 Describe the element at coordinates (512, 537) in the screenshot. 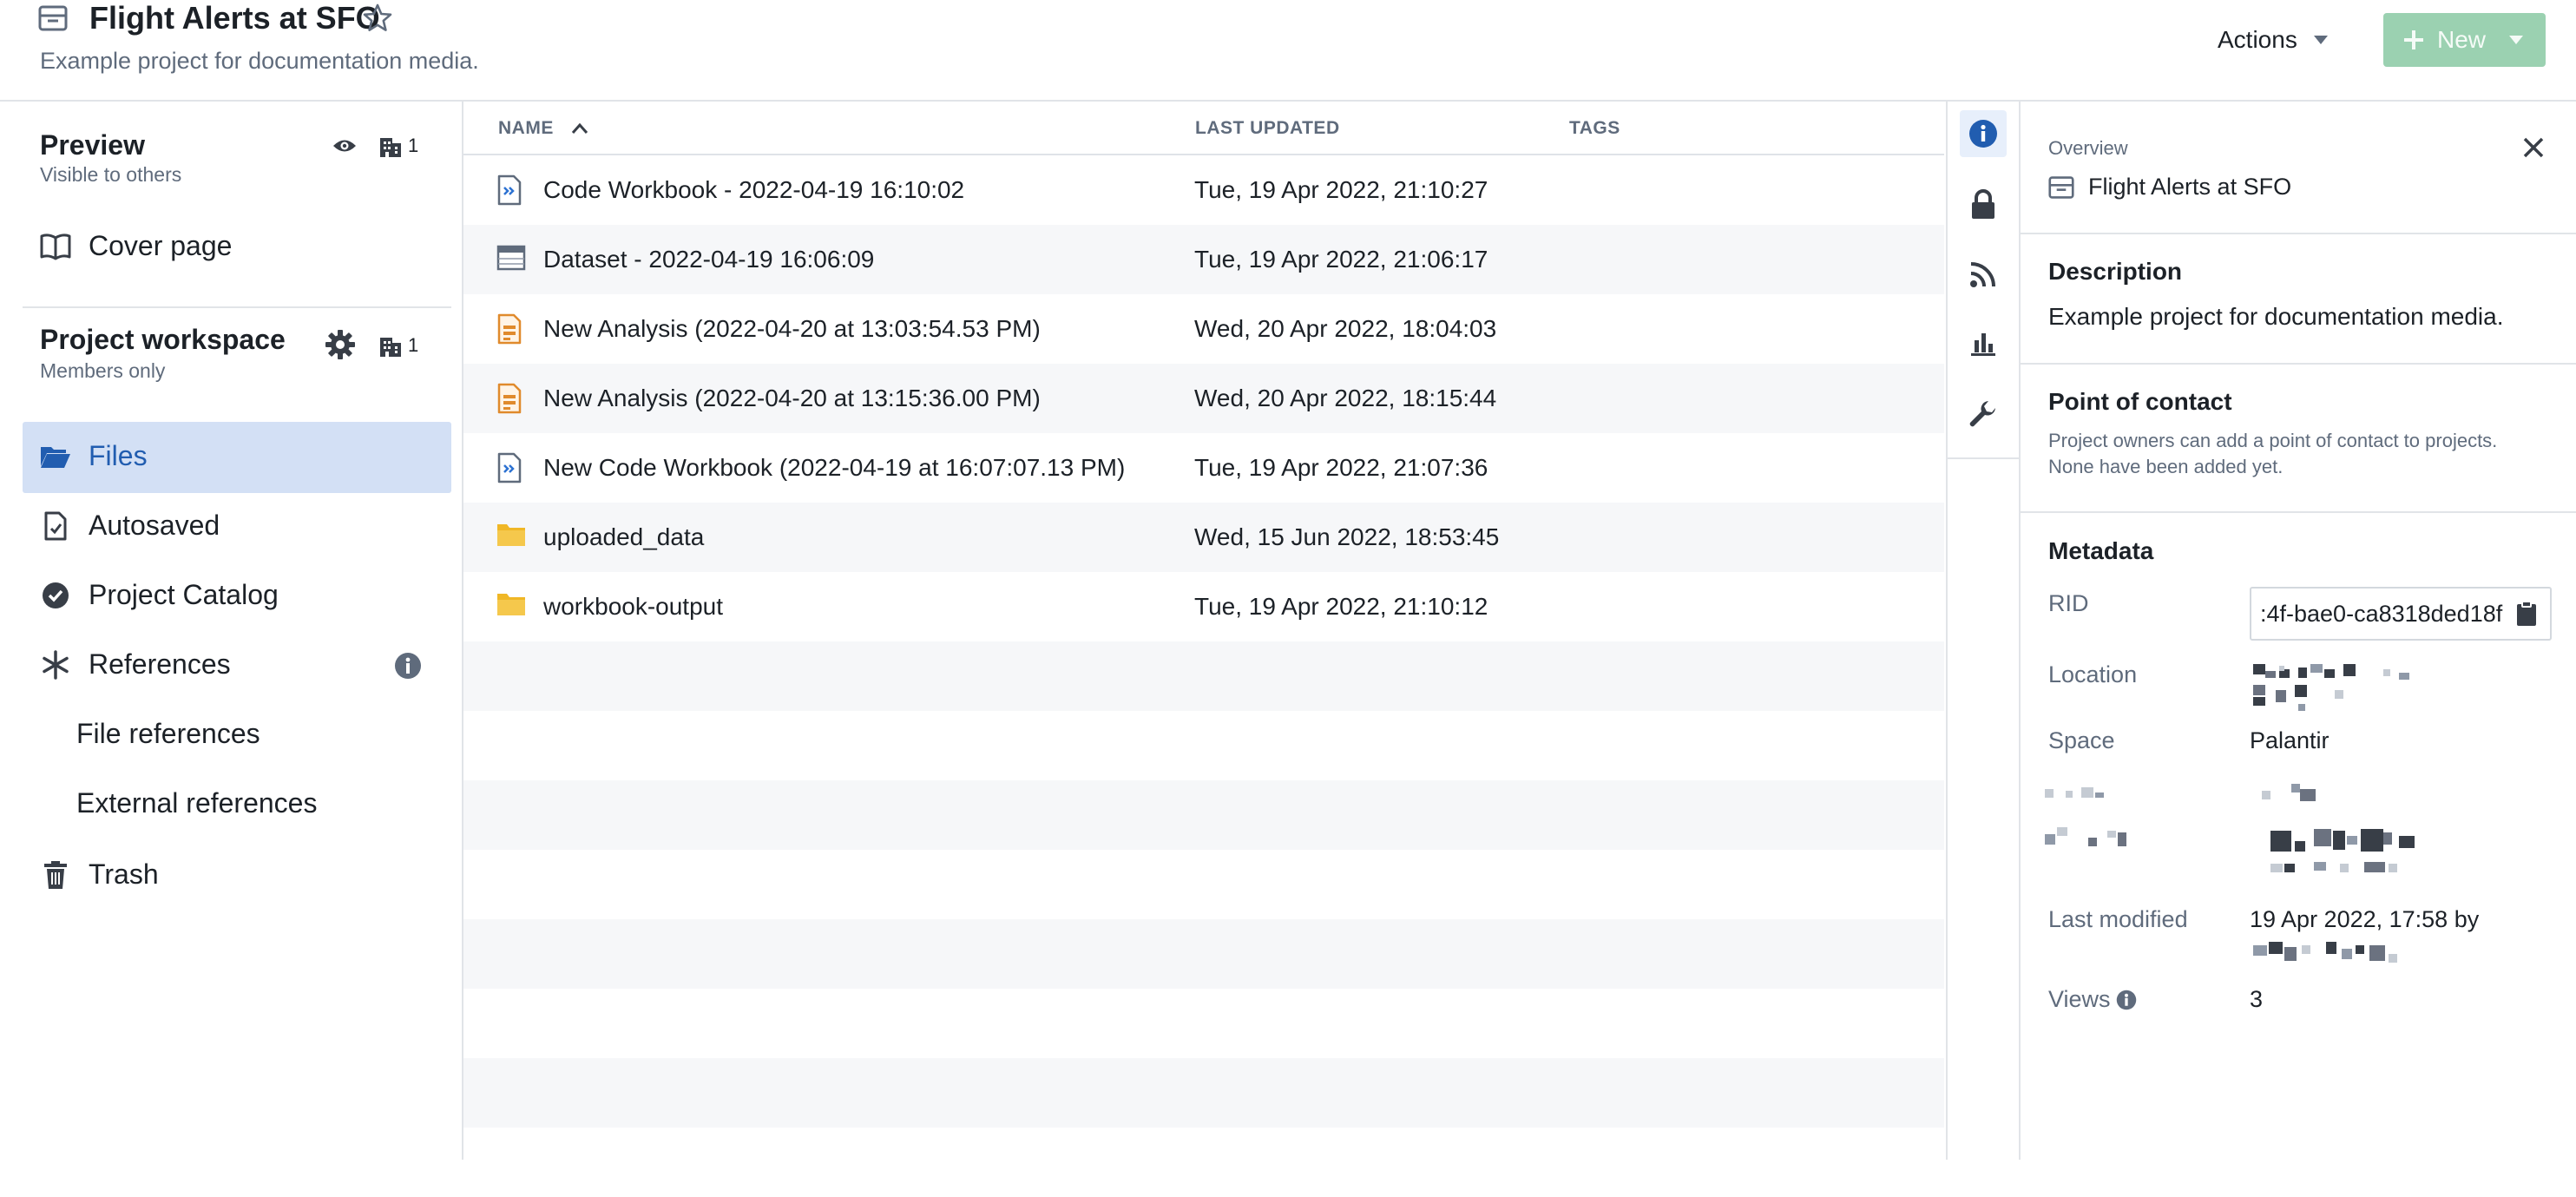

I see `folder-icon` at that location.